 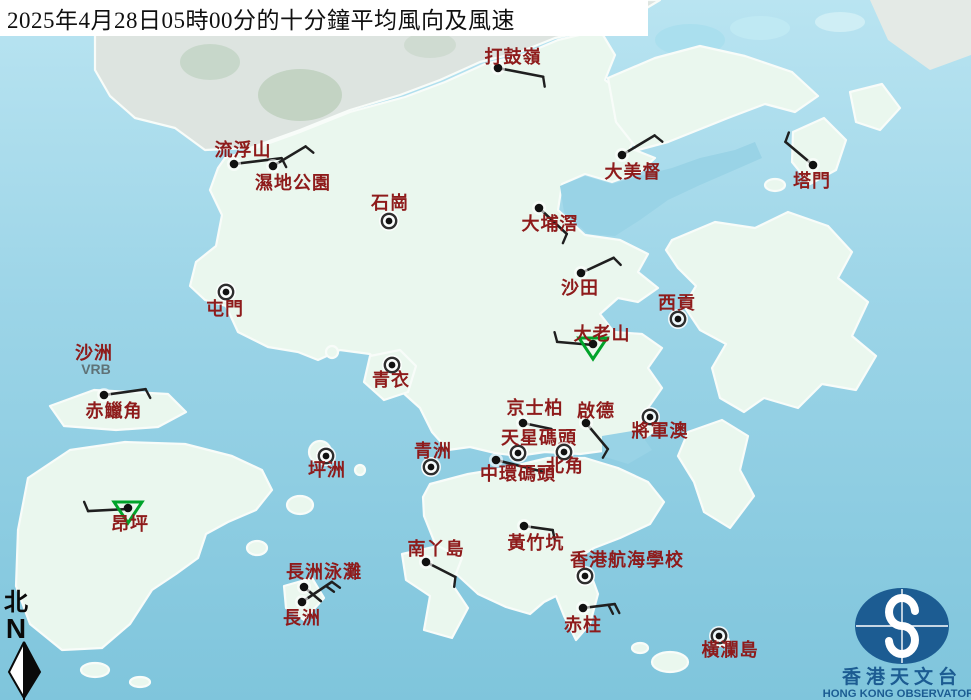 I want to click on station-sha-chau: 沙洲VRB, so click(x=94, y=360).